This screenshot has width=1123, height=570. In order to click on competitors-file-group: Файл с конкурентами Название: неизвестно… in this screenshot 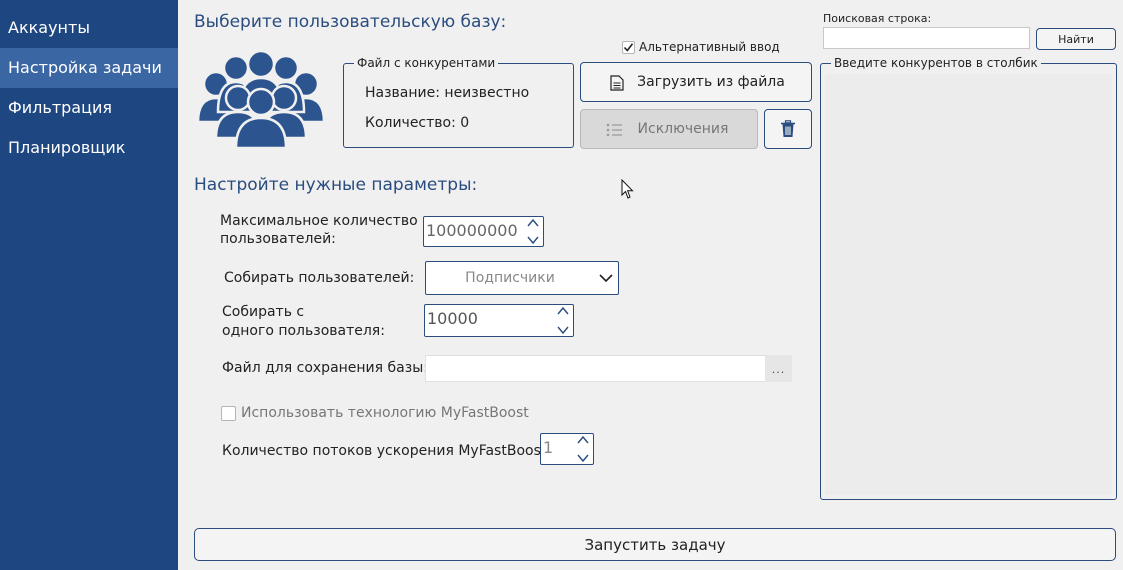, I will do `click(458, 102)`.